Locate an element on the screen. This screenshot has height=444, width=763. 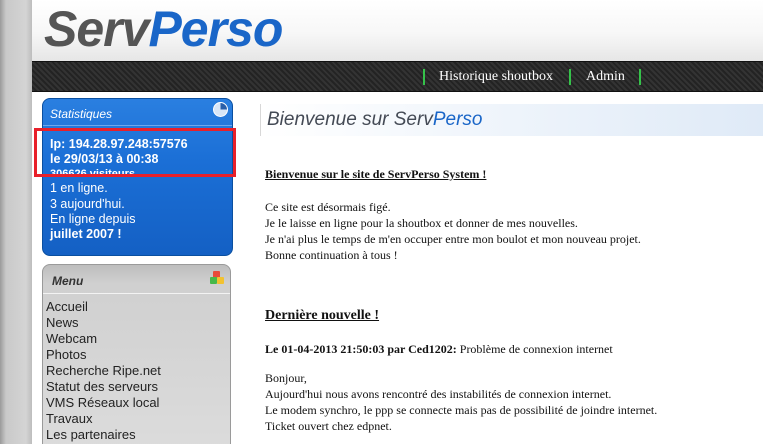
paragraph-line: Ce site est désormais figé. is located at coordinates (328, 207).